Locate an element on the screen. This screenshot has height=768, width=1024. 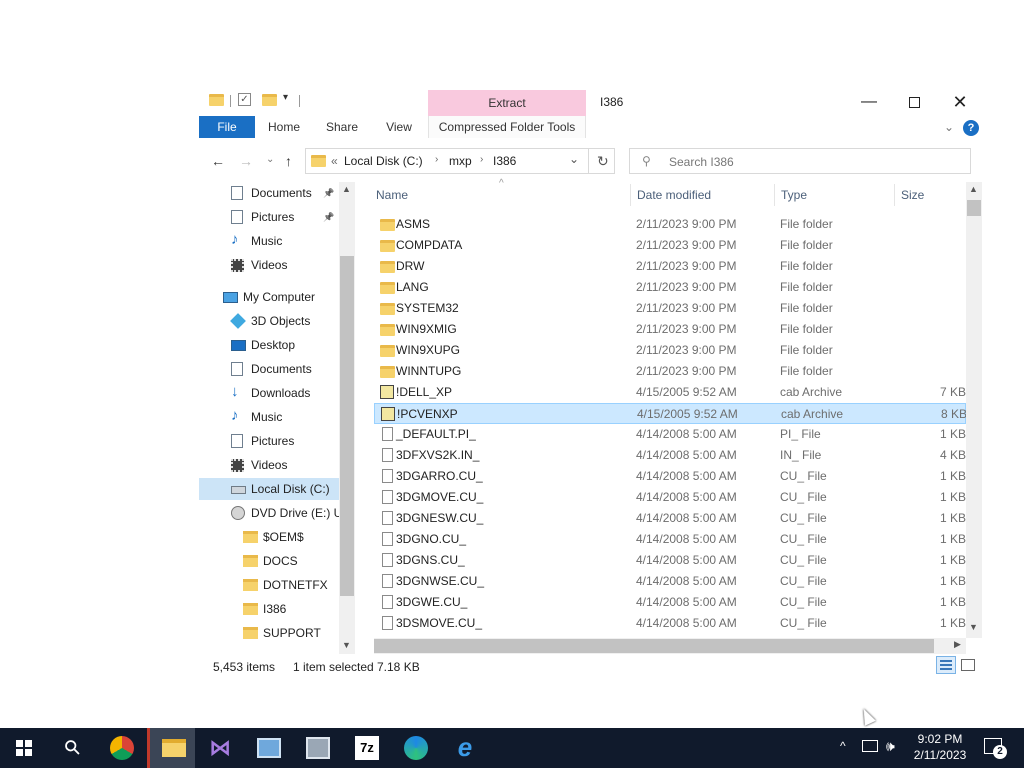
cab-archive-icon is located at coordinates (388, 414).